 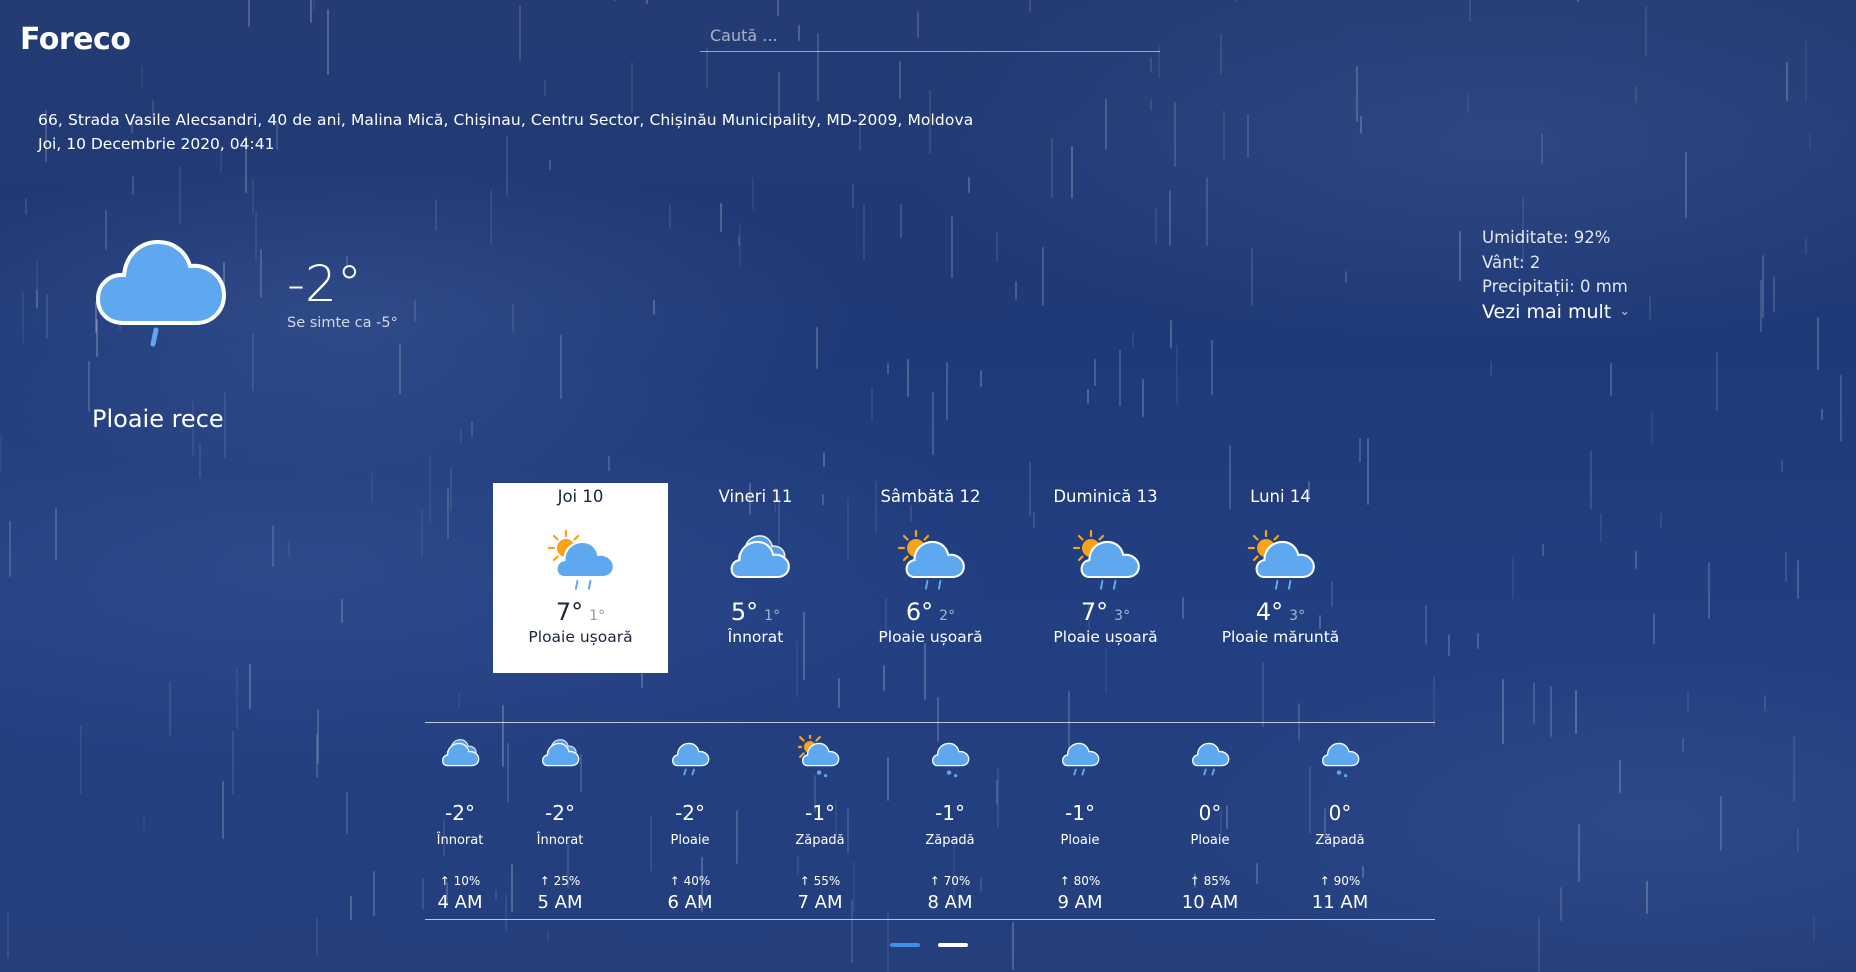 I want to click on hour-precip-prob: ↑ 80%, so click(x=1080, y=881).